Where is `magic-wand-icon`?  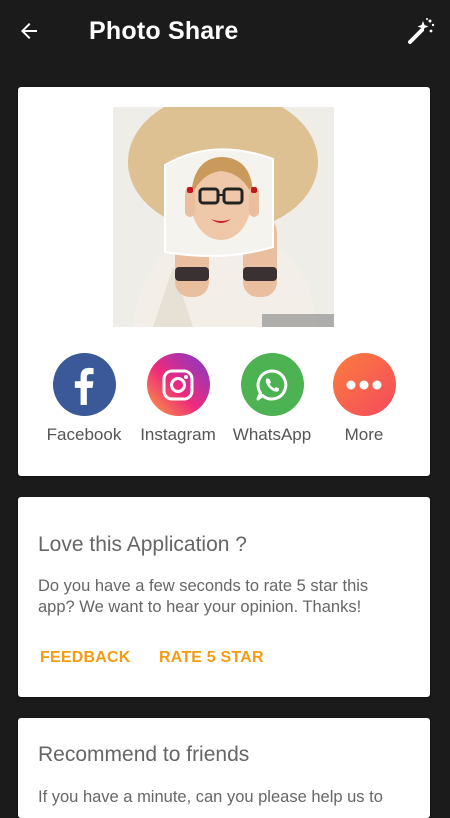
magic-wand-icon is located at coordinates (421, 31).